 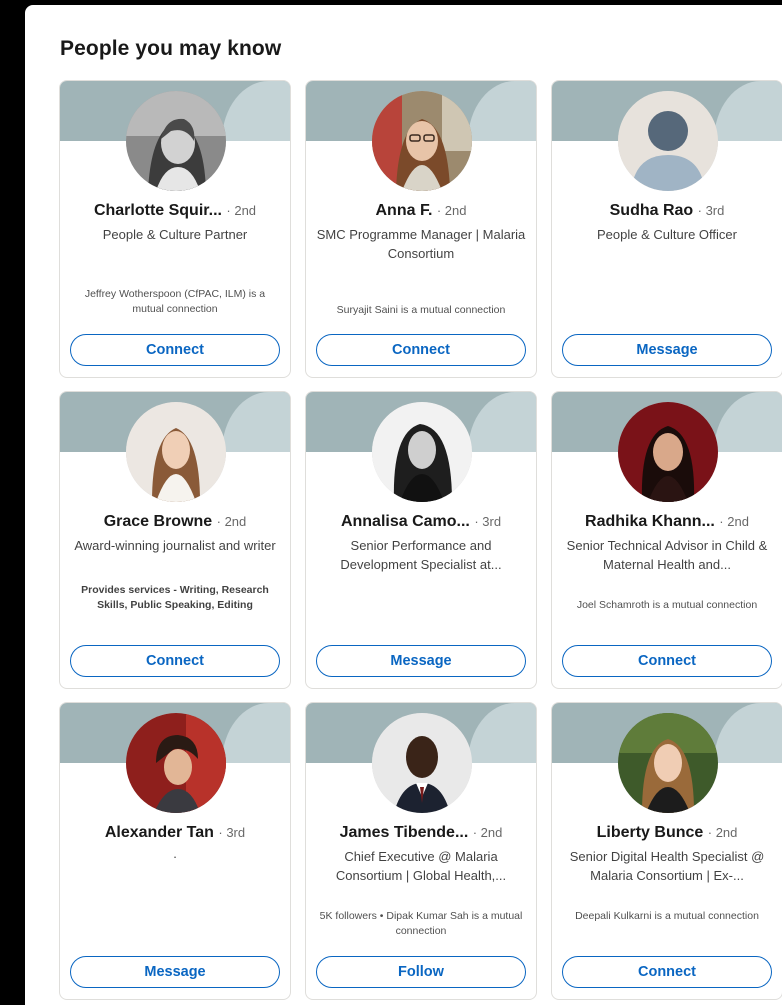 I want to click on person-name: Anna F., so click(x=404, y=210).